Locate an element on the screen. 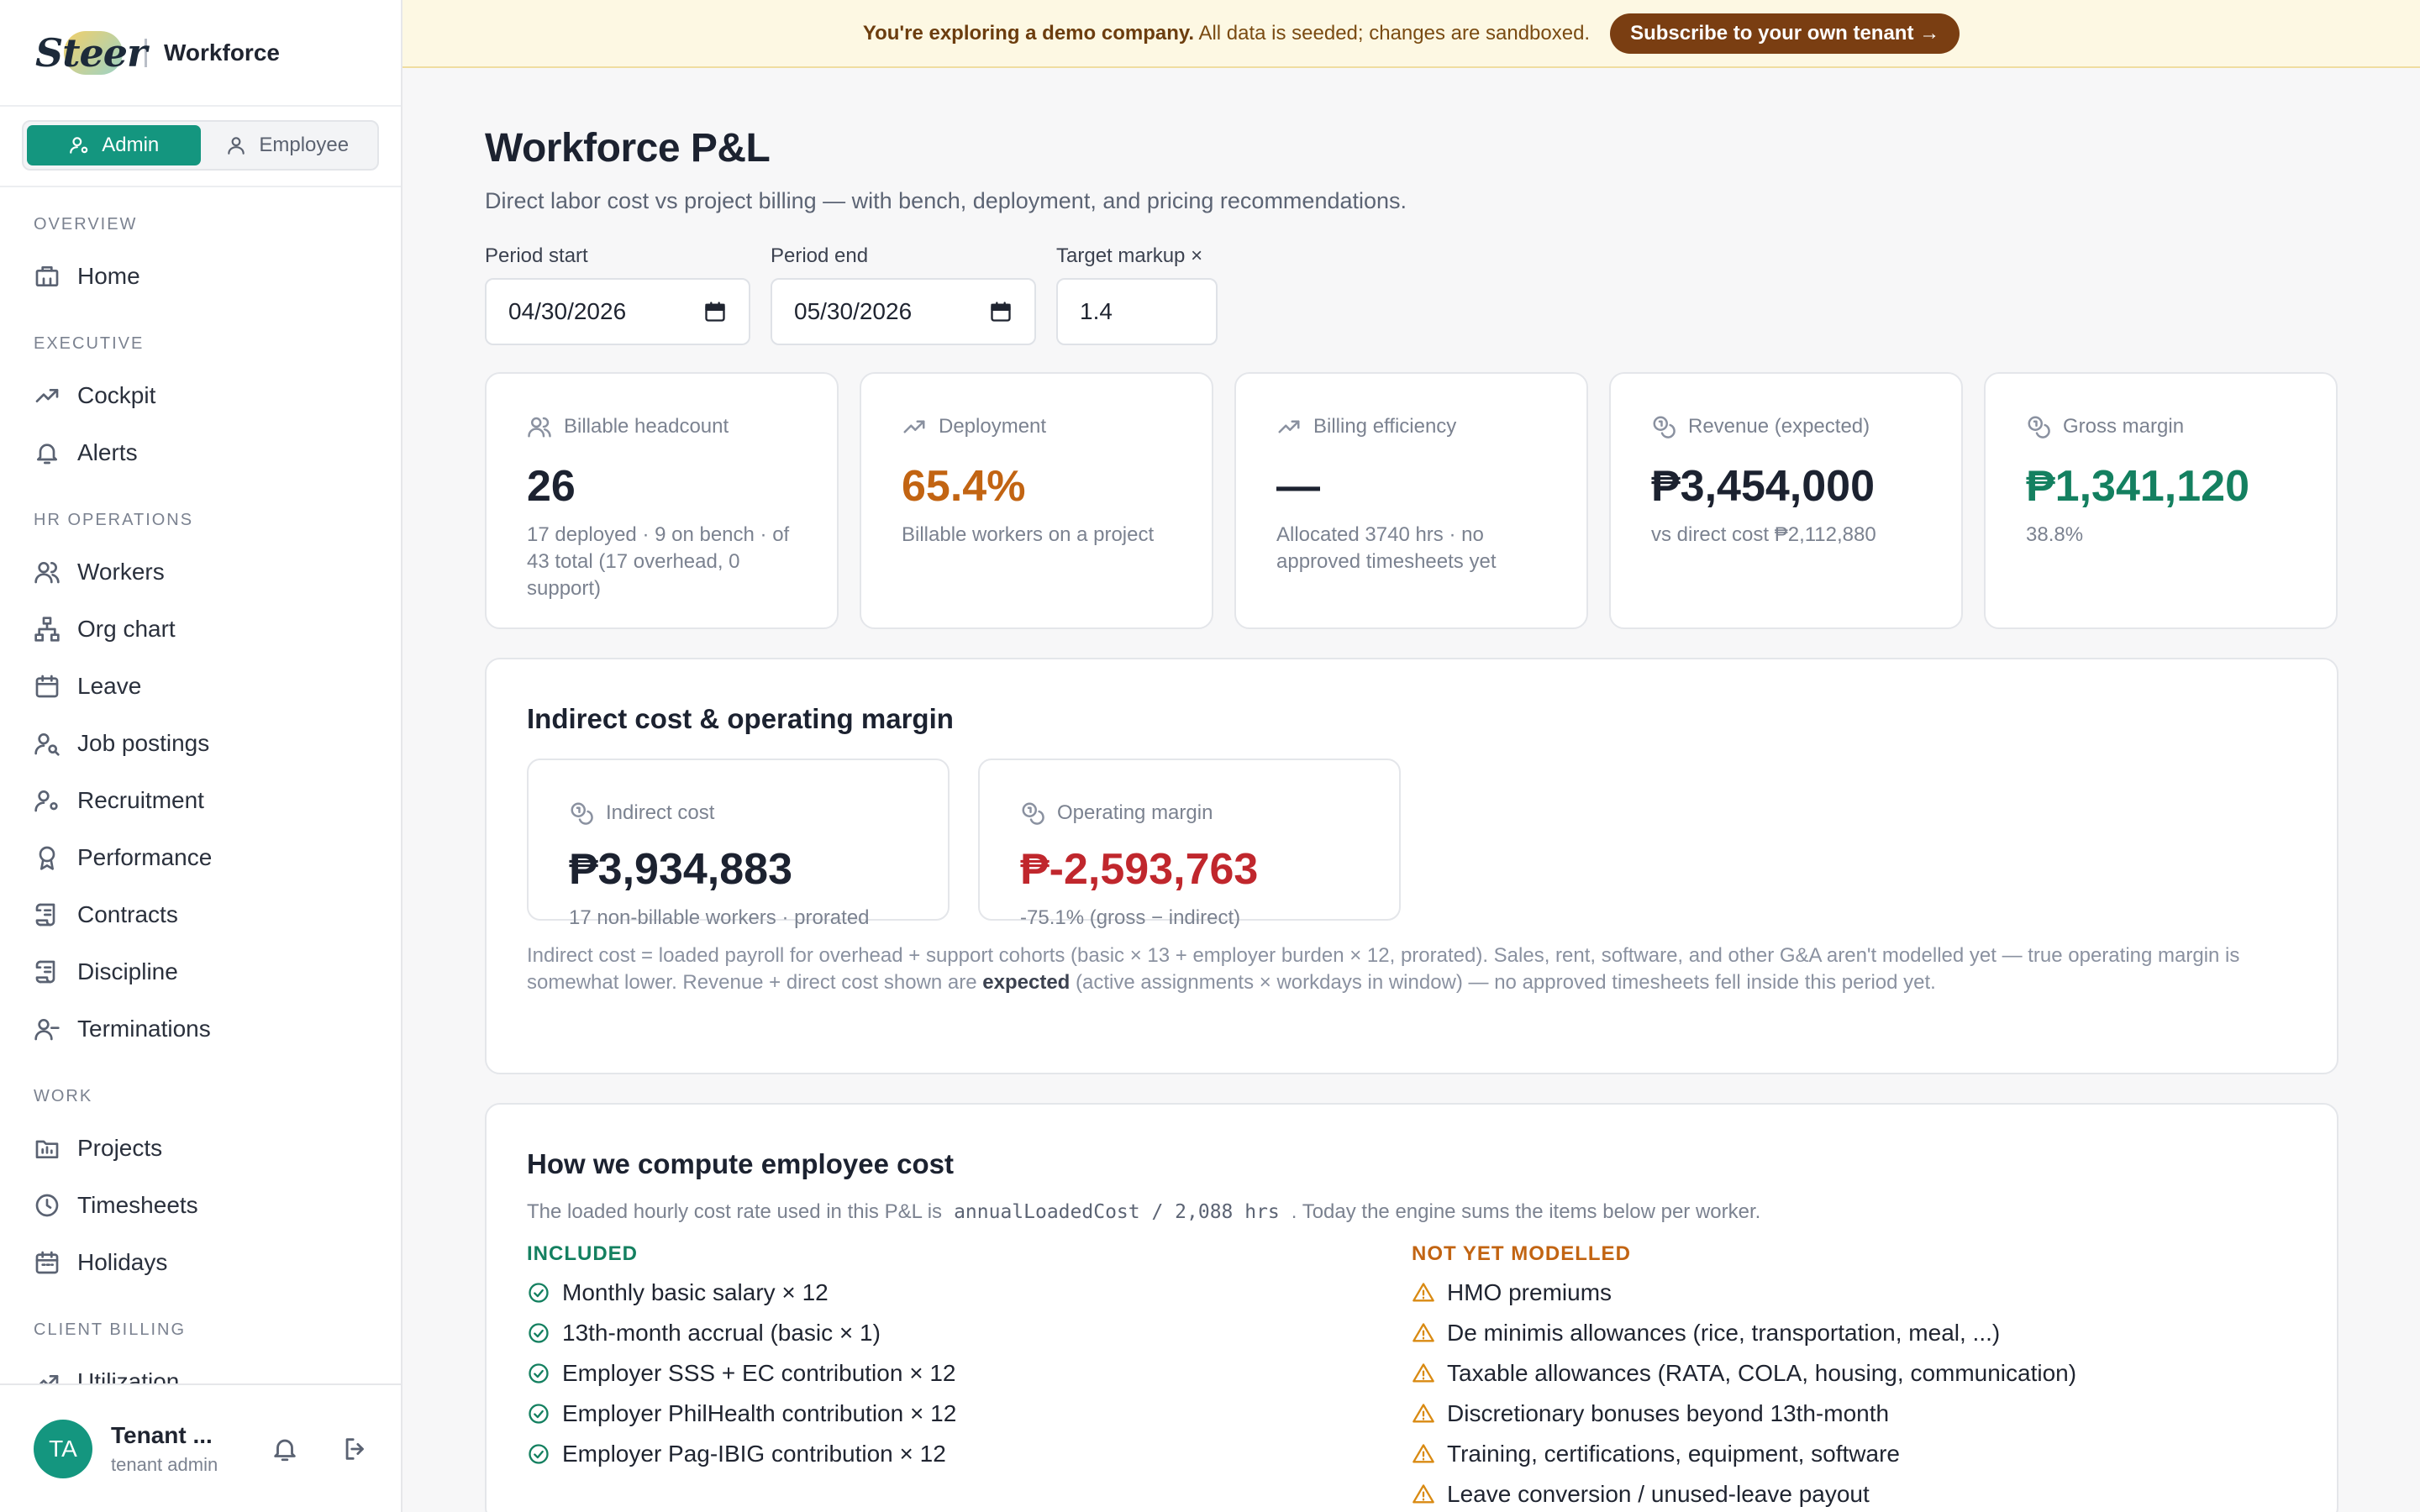 The height and width of the screenshot is (1512, 2420). kpi-value: ₱1,341,120 is located at coordinates (2138, 486).